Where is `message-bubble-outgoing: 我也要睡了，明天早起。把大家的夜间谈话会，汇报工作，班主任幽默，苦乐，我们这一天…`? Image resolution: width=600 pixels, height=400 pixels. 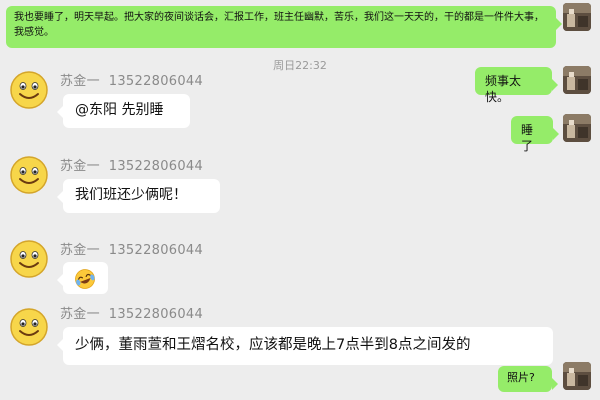
message-bubble-outgoing: 我也要睡了，明天早起。把大家的夜间谈话会，汇报工作，班主任幽默，苦乐，我们这一天… is located at coordinates (284, 27).